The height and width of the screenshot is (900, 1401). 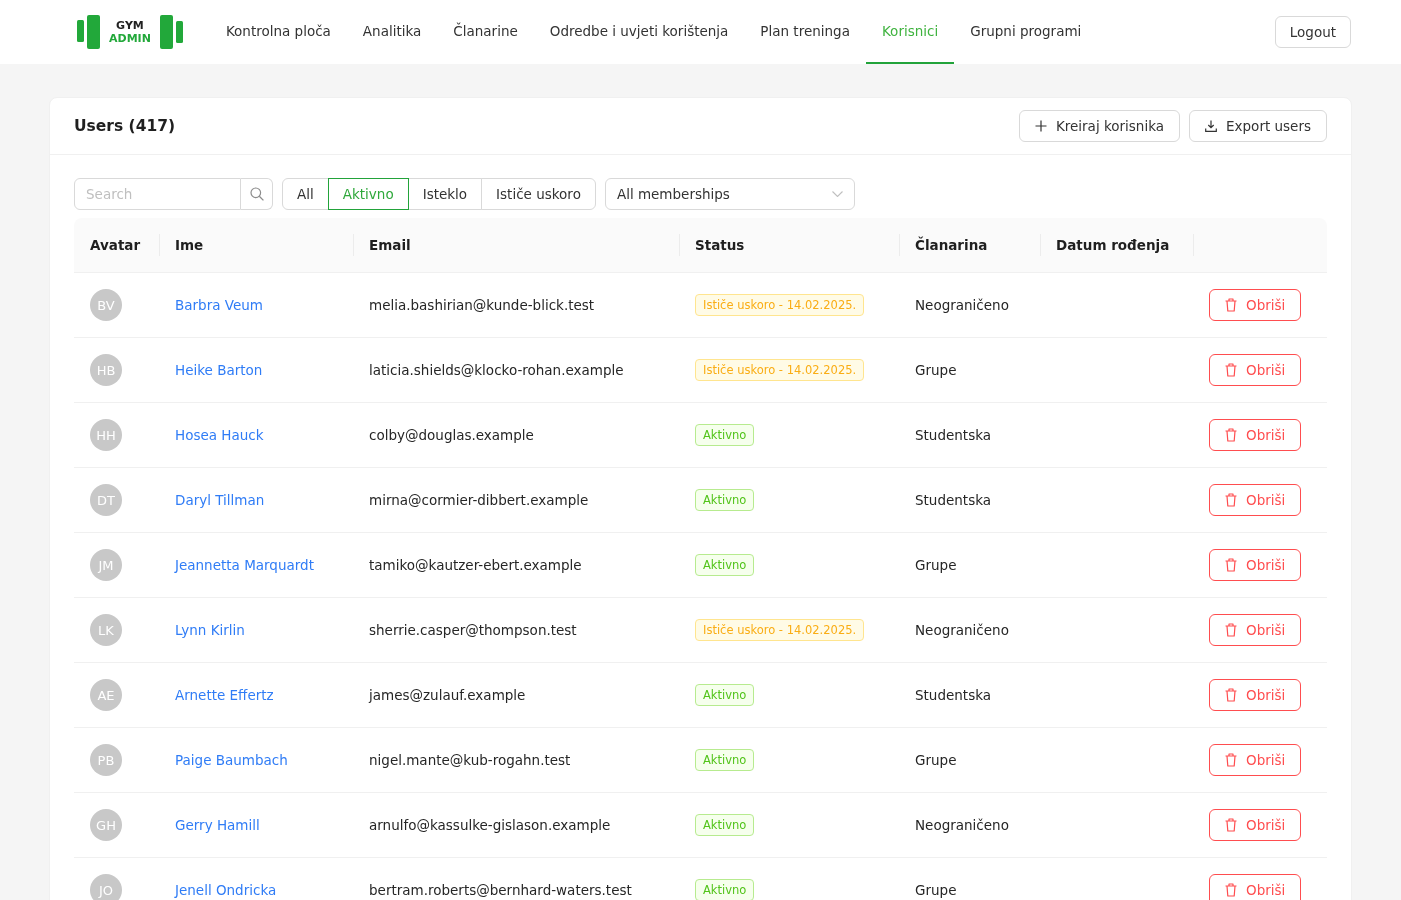 I want to click on column-header: Avatar, so click(x=115, y=245).